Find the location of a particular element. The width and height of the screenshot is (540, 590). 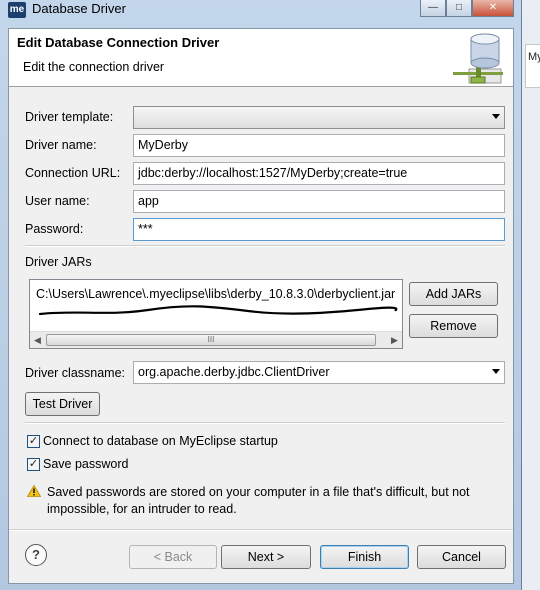

scroll-left-icon: ◀ is located at coordinates (37, 340).